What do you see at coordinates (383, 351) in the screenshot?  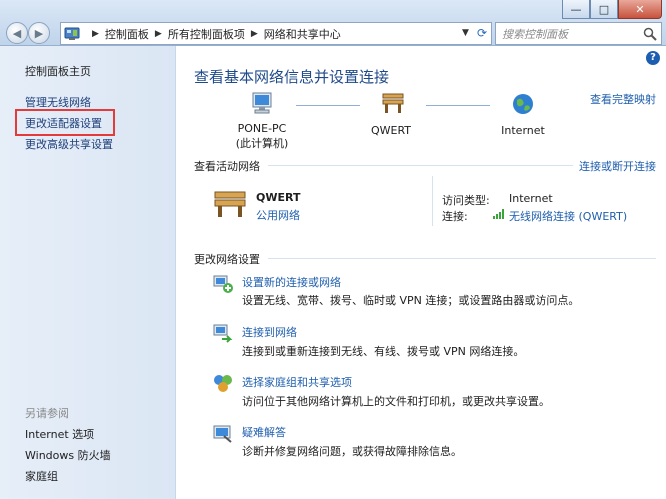 I see `connect-network-desc: 连接到或重新连接到无线、有线、拨号或 VPN 网络连接。` at bounding box center [383, 351].